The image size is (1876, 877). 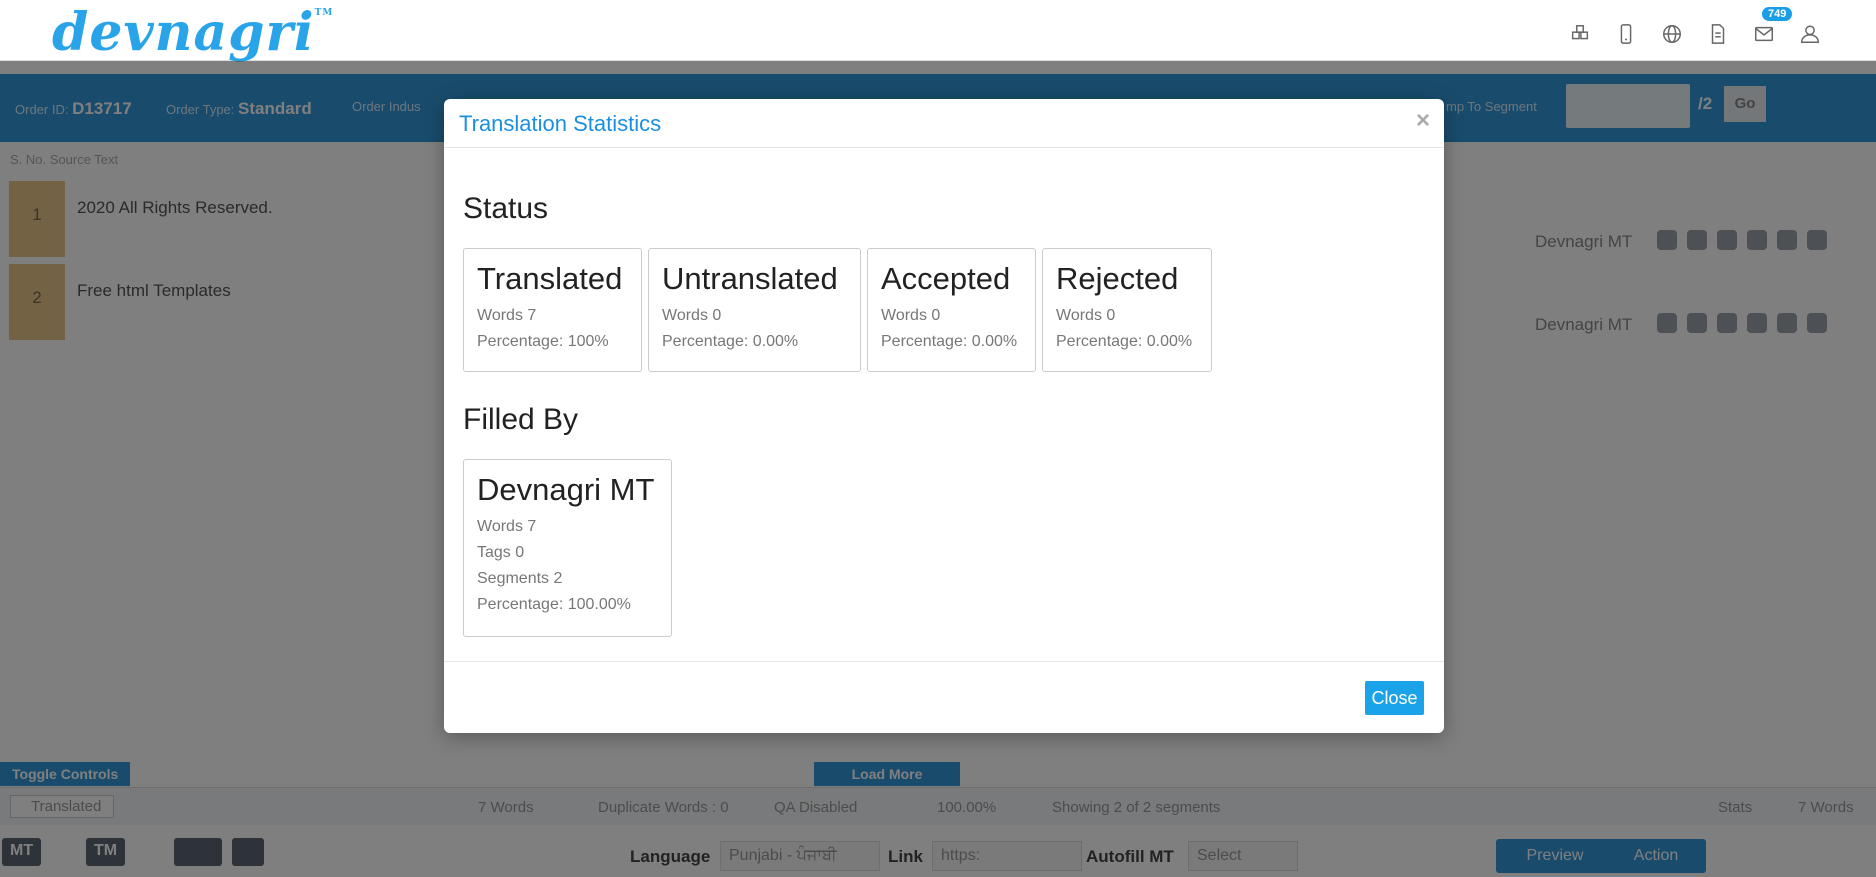 What do you see at coordinates (754, 310) in the screenshot?
I see `status-card-untranslated: Untranslated Words 0 Percentage: 0.00%` at bounding box center [754, 310].